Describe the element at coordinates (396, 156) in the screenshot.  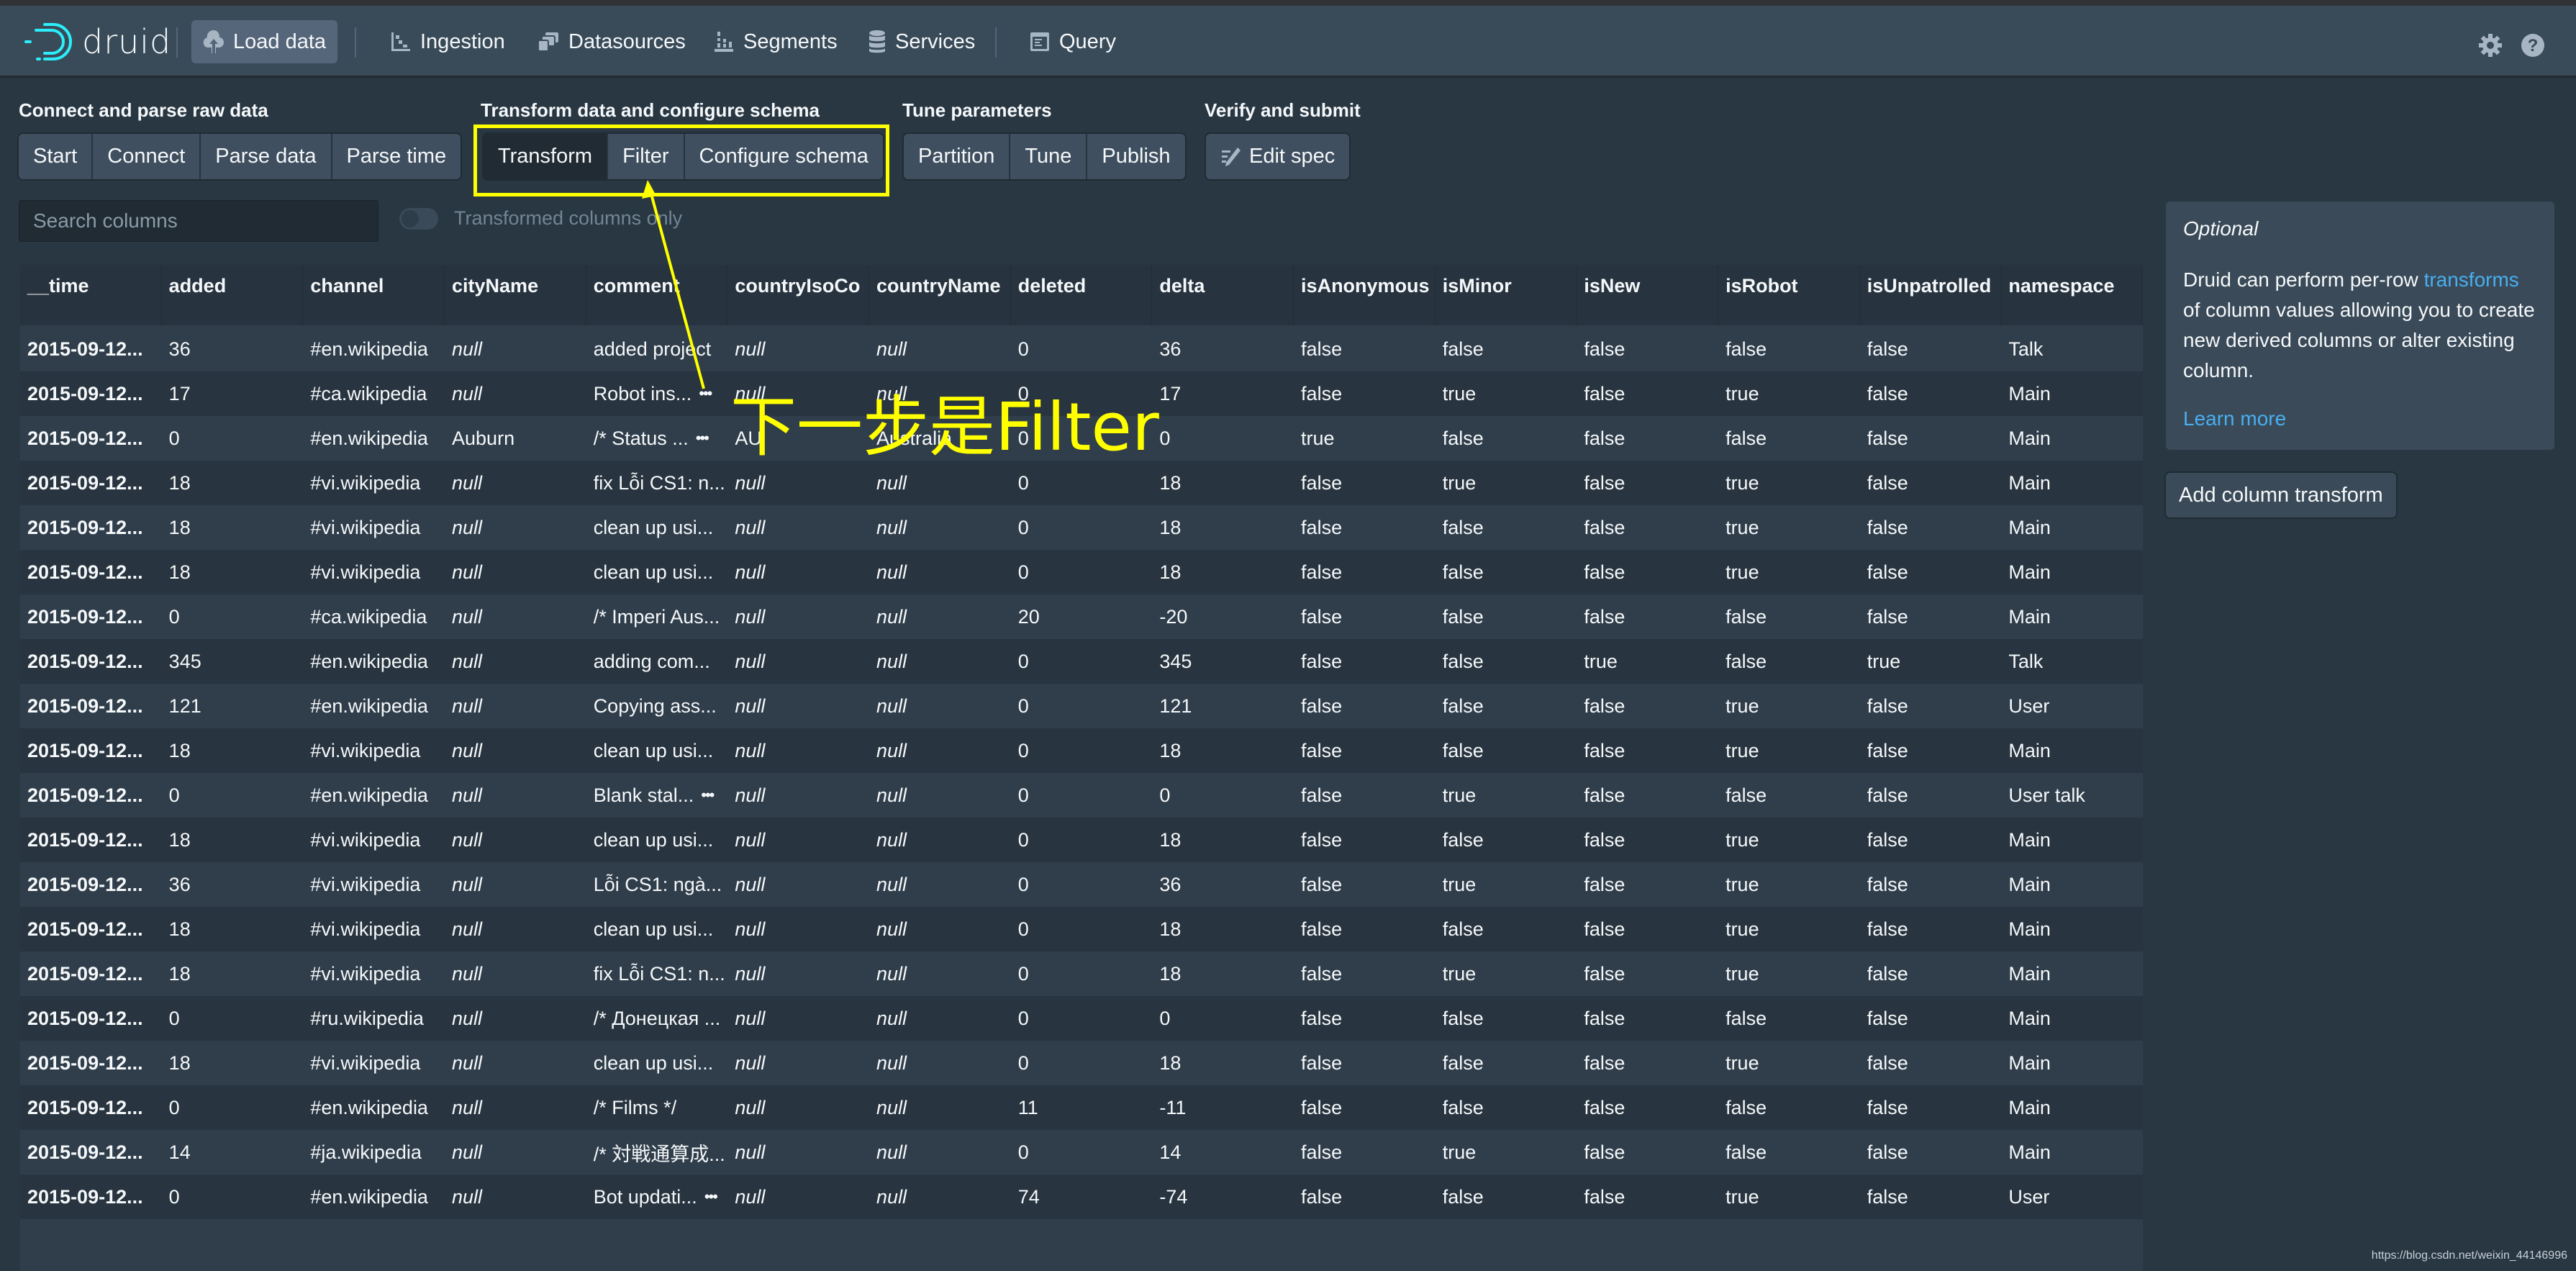
I see `step-parse-time-button: Parse time` at that location.